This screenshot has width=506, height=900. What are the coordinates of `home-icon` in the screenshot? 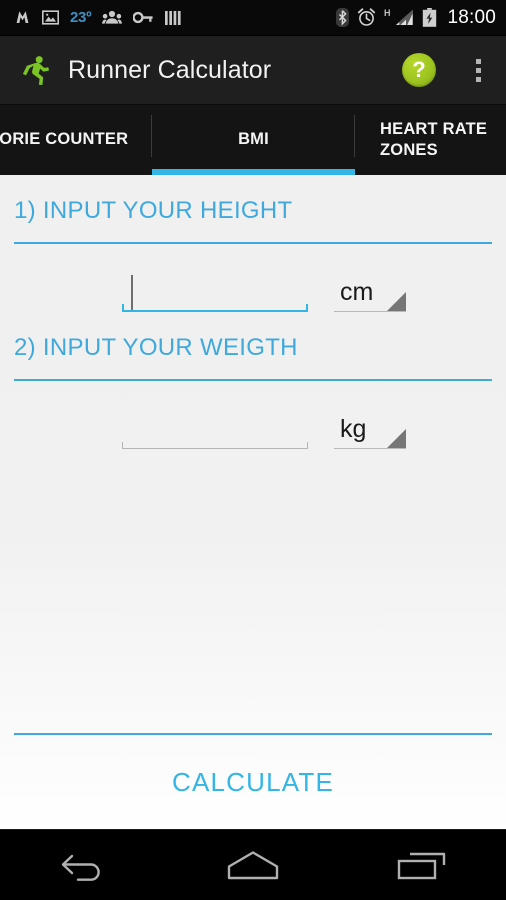 It's located at (253, 865).